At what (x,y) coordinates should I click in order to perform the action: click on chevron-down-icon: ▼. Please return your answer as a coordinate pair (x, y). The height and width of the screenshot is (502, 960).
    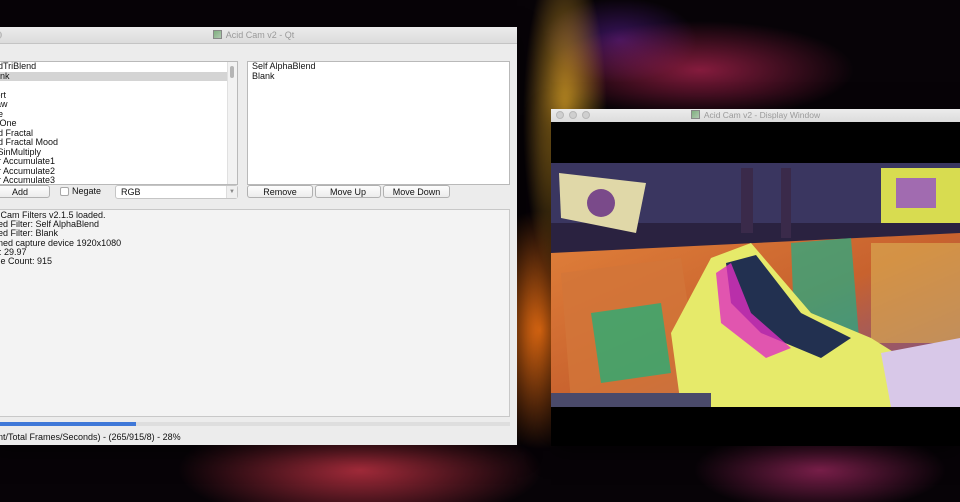
    Looking at the image, I should click on (231, 192).